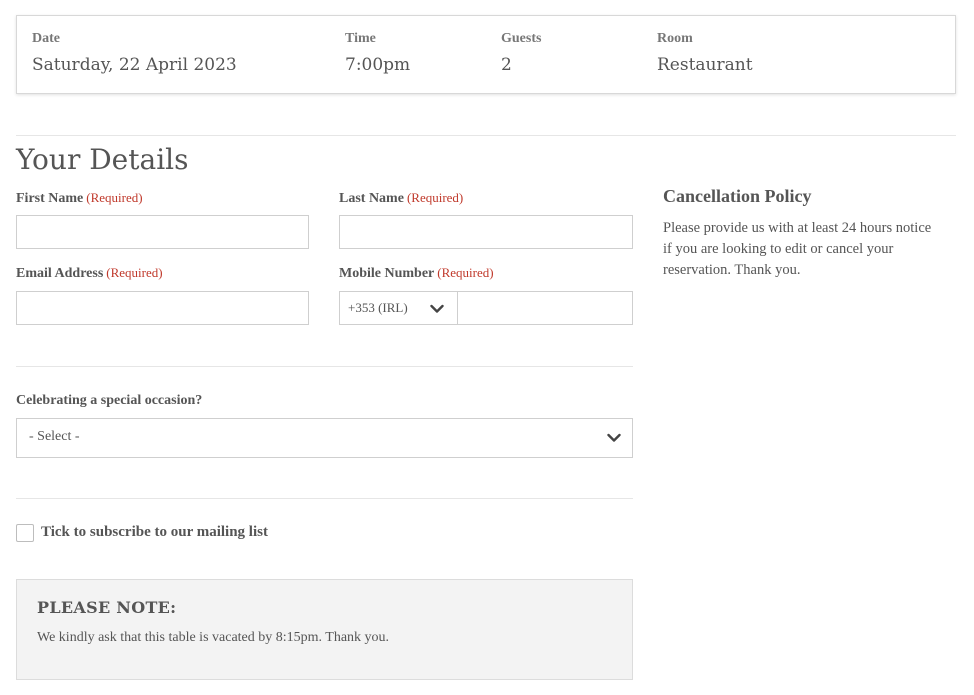 Image resolution: width=974 pixels, height=695 pixels. I want to click on first-name-label: First Name (Required), so click(79, 198).